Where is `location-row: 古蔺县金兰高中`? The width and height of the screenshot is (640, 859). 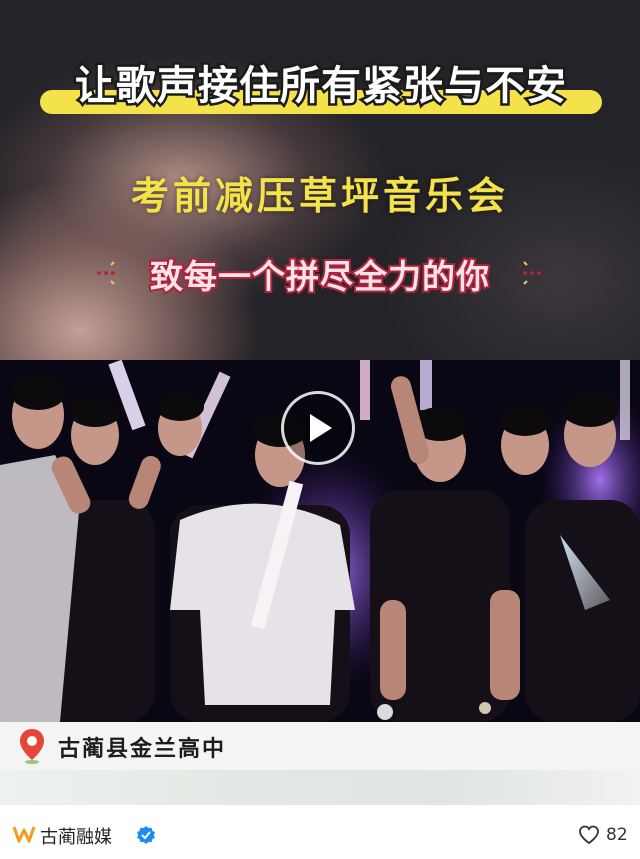
location-row: 古蔺县金兰高中 is located at coordinates (320, 746).